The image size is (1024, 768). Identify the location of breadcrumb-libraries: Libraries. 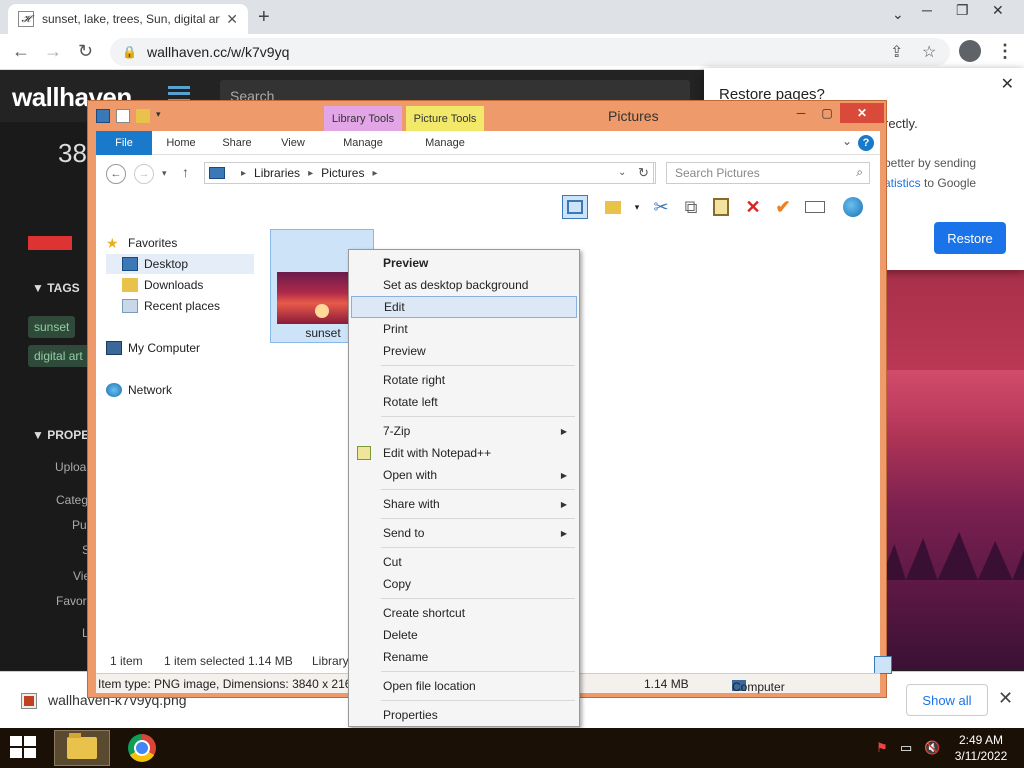
(277, 173).